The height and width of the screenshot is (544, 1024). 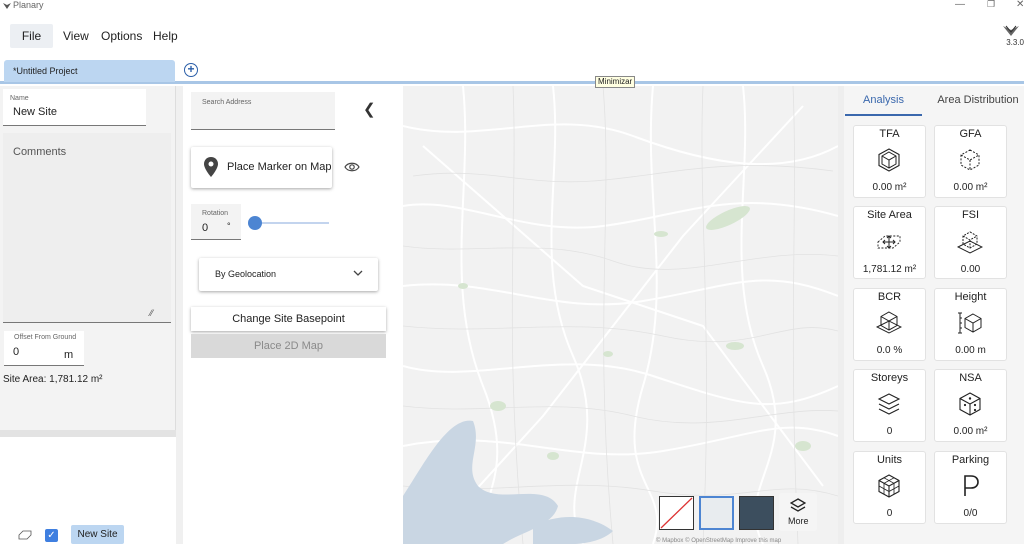 I want to click on place-marker-label: Place Marker on Map, so click(x=279, y=167).